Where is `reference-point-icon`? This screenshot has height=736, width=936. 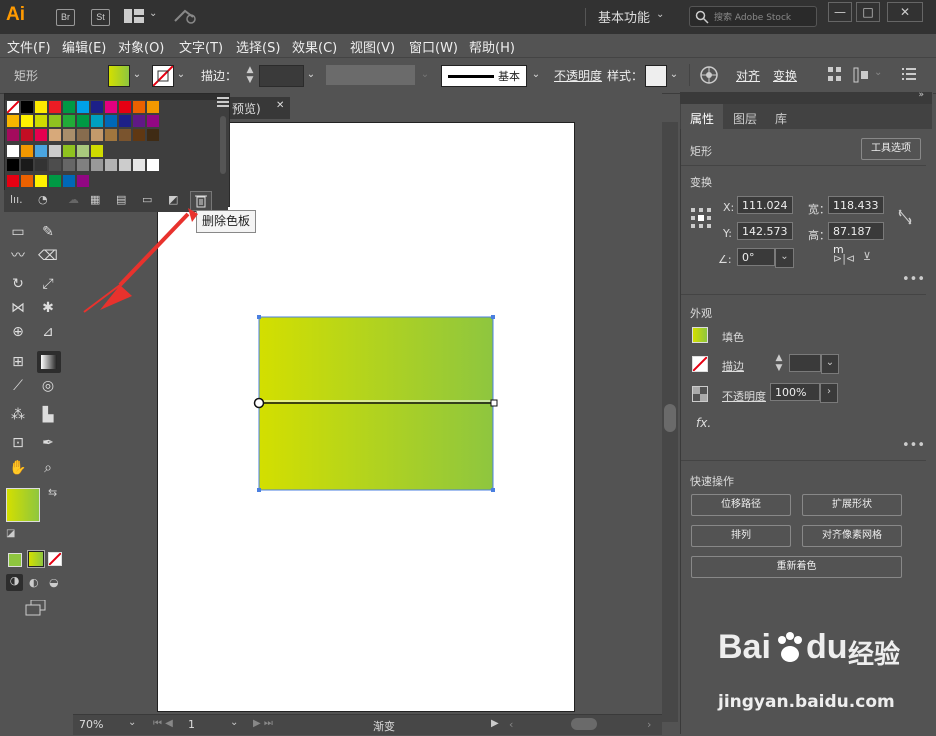
reference-point-icon is located at coordinates (701, 219).